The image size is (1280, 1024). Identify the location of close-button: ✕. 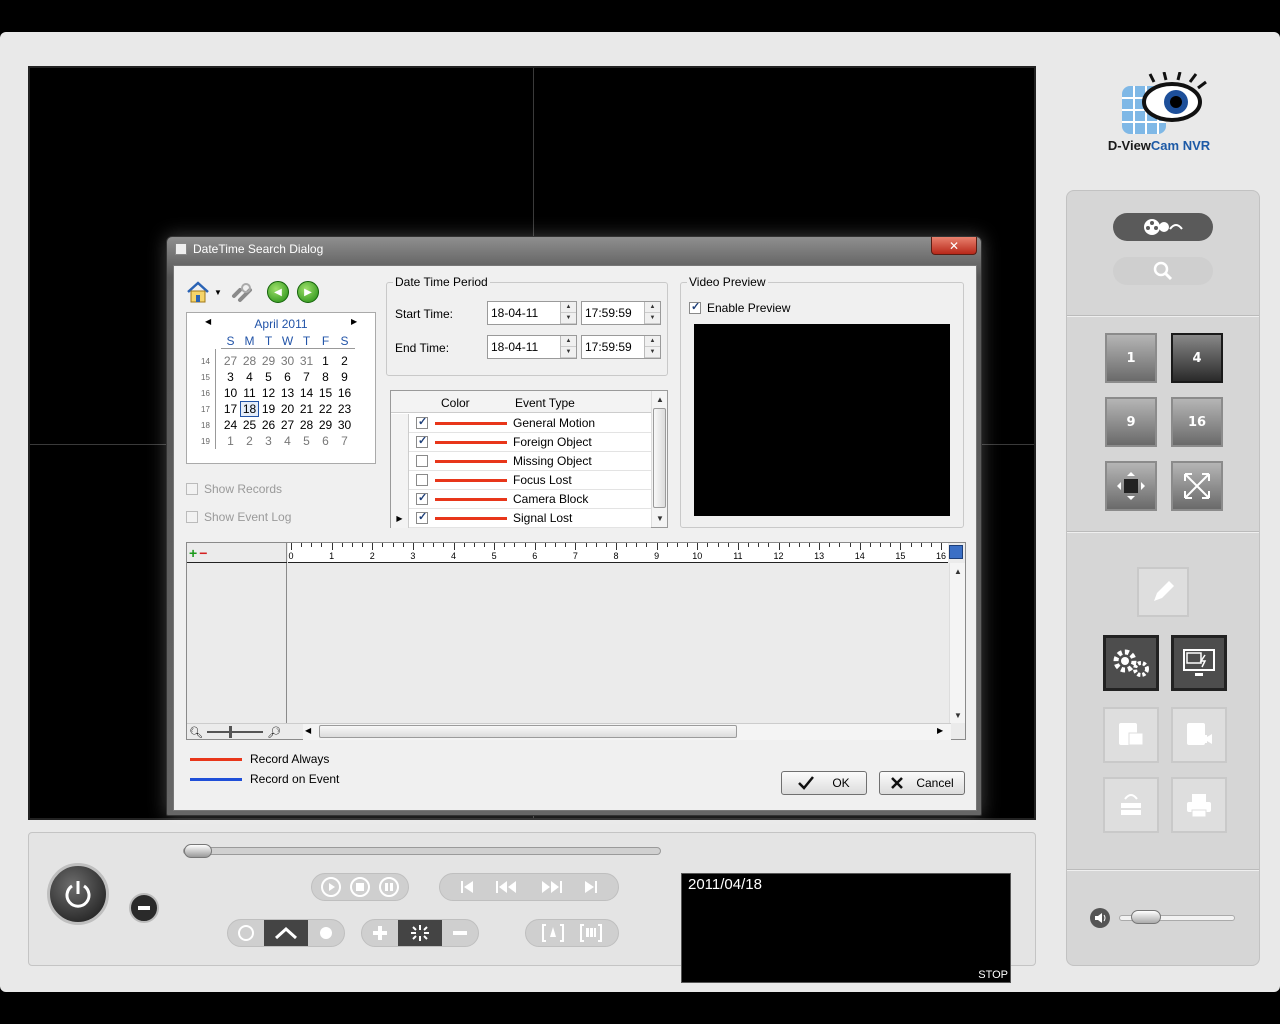
(954, 246).